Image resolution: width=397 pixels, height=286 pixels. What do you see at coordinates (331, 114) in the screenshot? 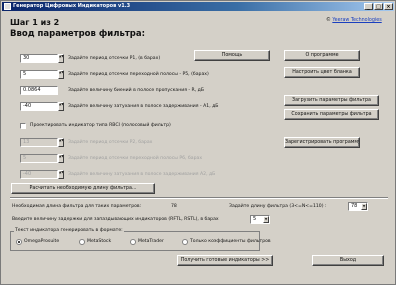
I see `save-params-button: Сохранить параметры фильтра` at bounding box center [331, 114].